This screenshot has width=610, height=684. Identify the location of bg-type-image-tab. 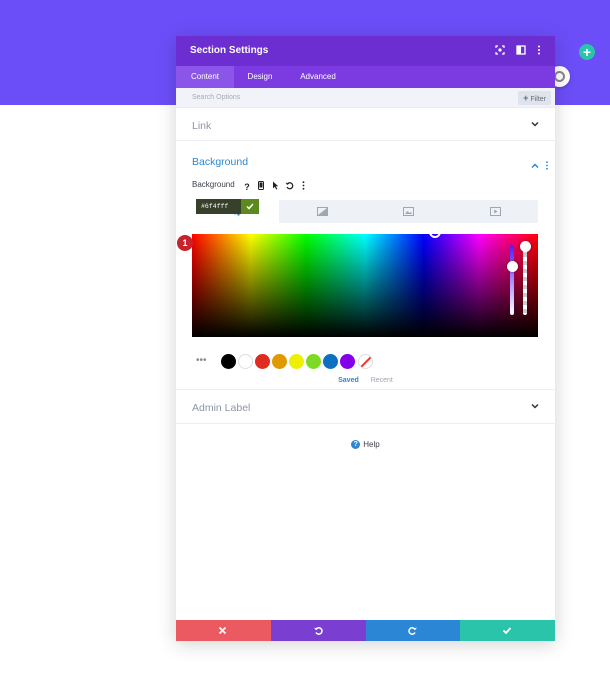
(408, 211).